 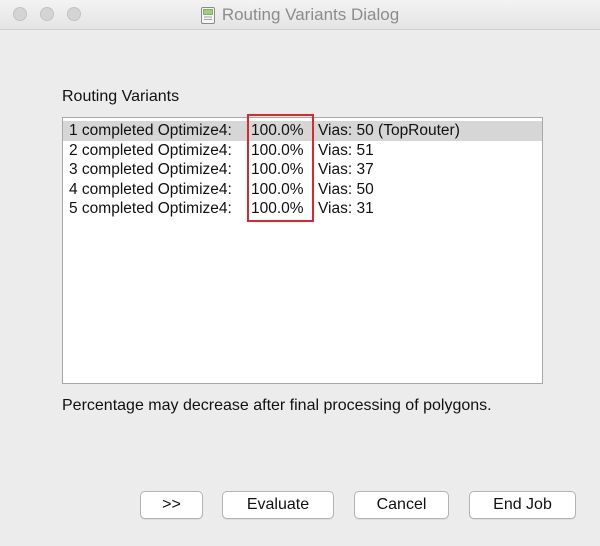 I want to click on variant-status: 4 completed Optimize4:, so click(x=150, y=189).